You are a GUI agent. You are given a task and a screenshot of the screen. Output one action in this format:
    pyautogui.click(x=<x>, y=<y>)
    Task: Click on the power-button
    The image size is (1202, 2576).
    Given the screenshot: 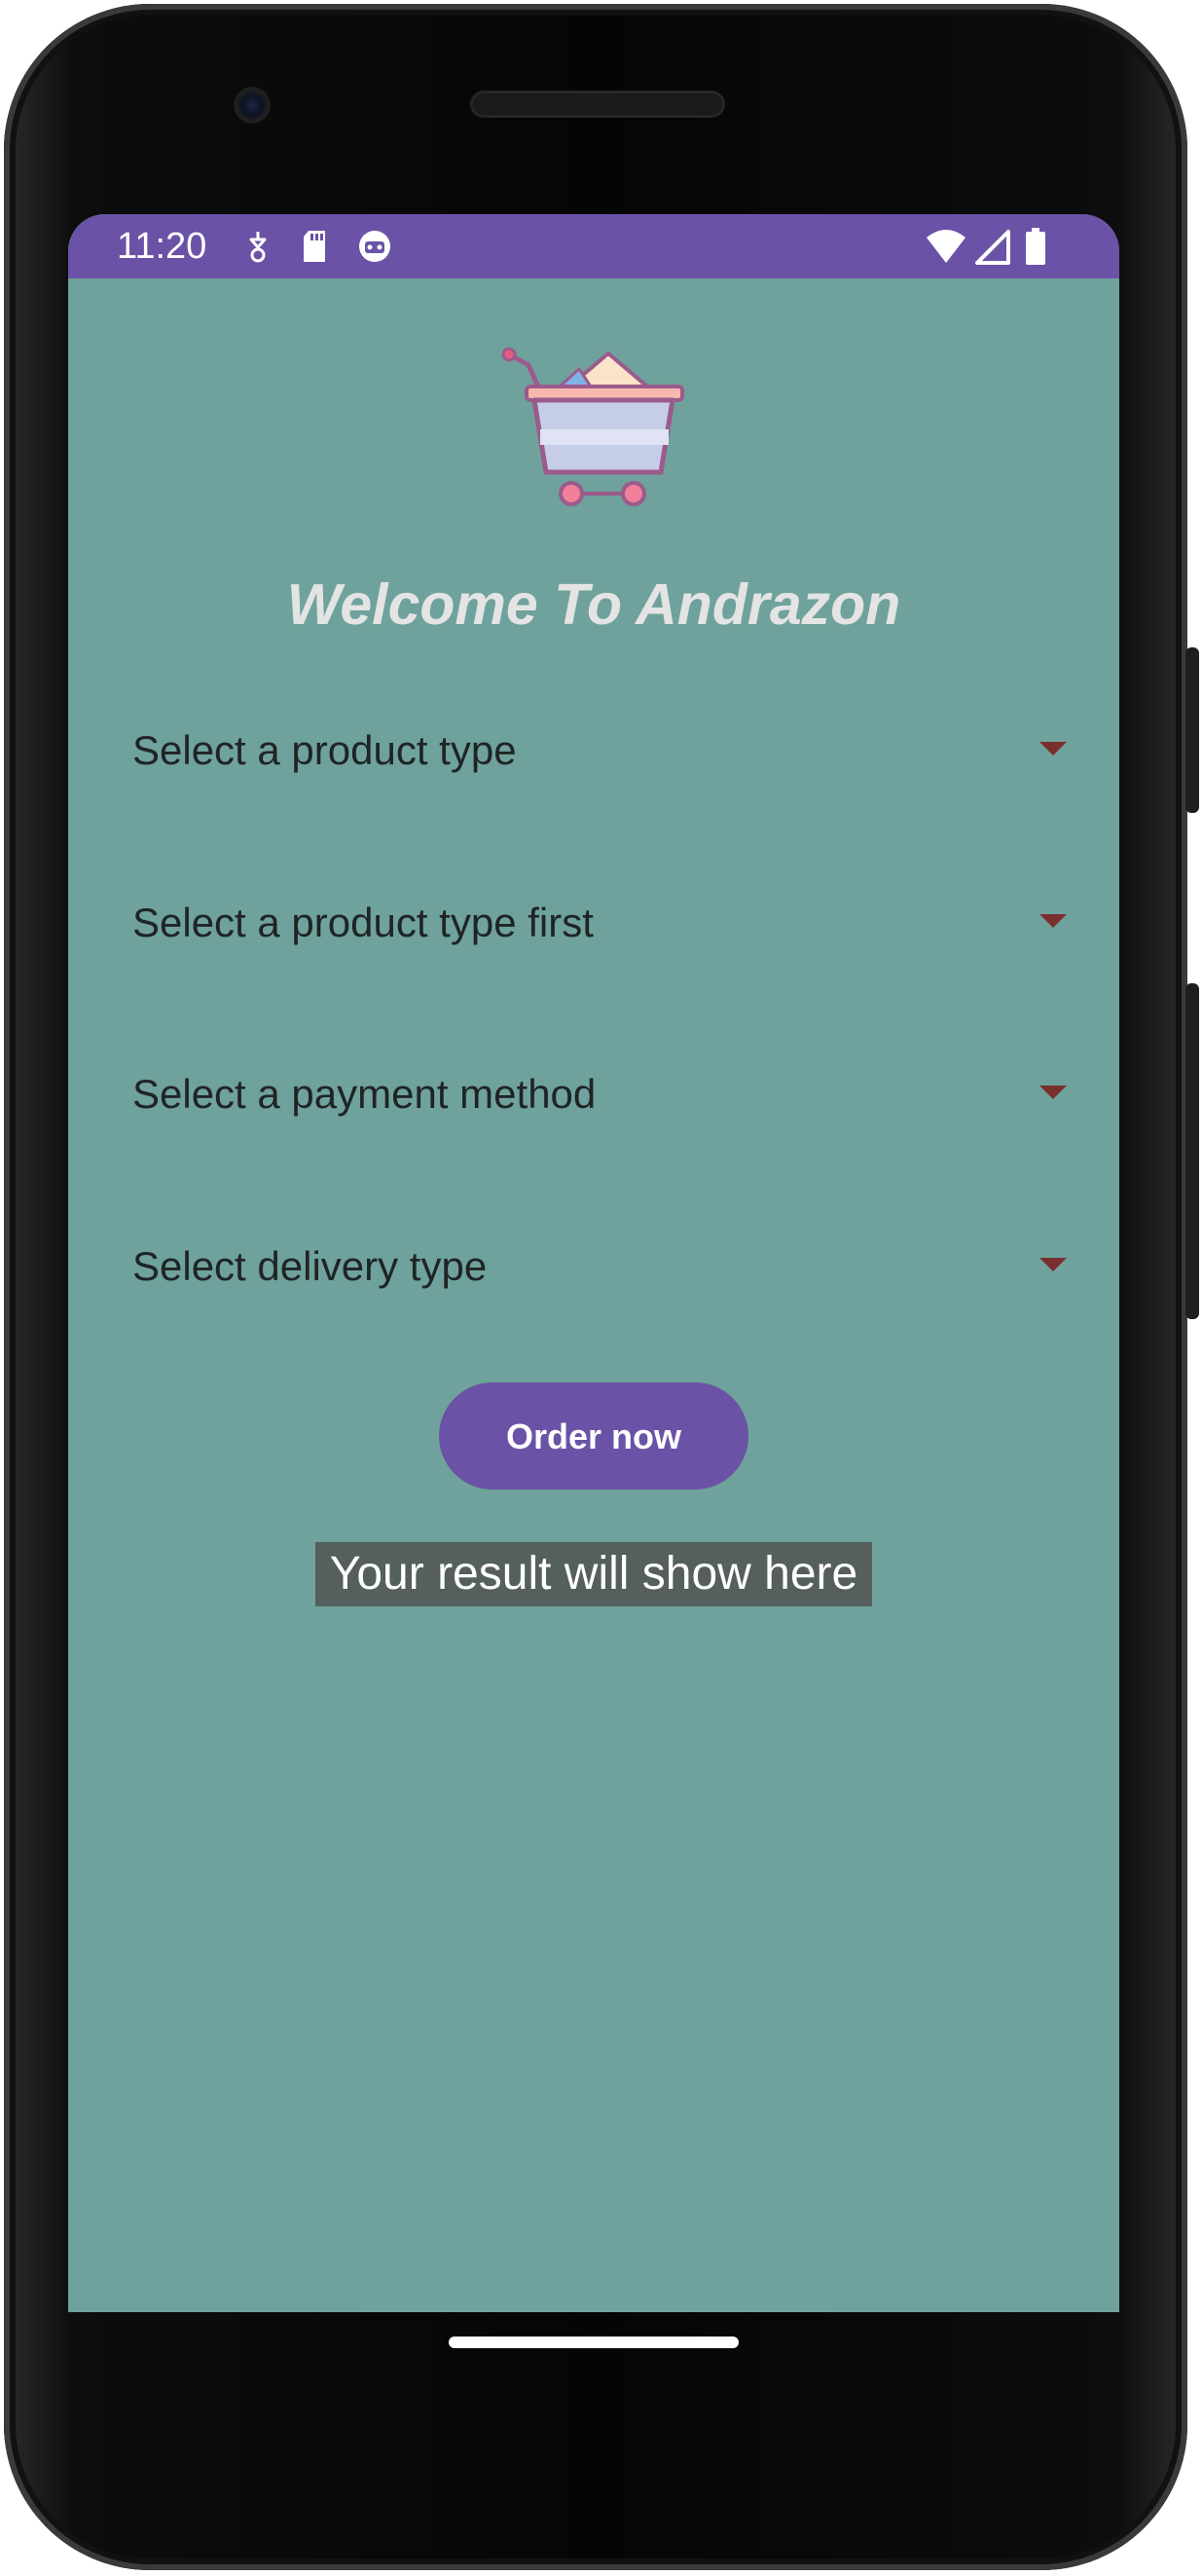 What is the action you would take?
    pyautogui.click(x=1192, y=730)
    